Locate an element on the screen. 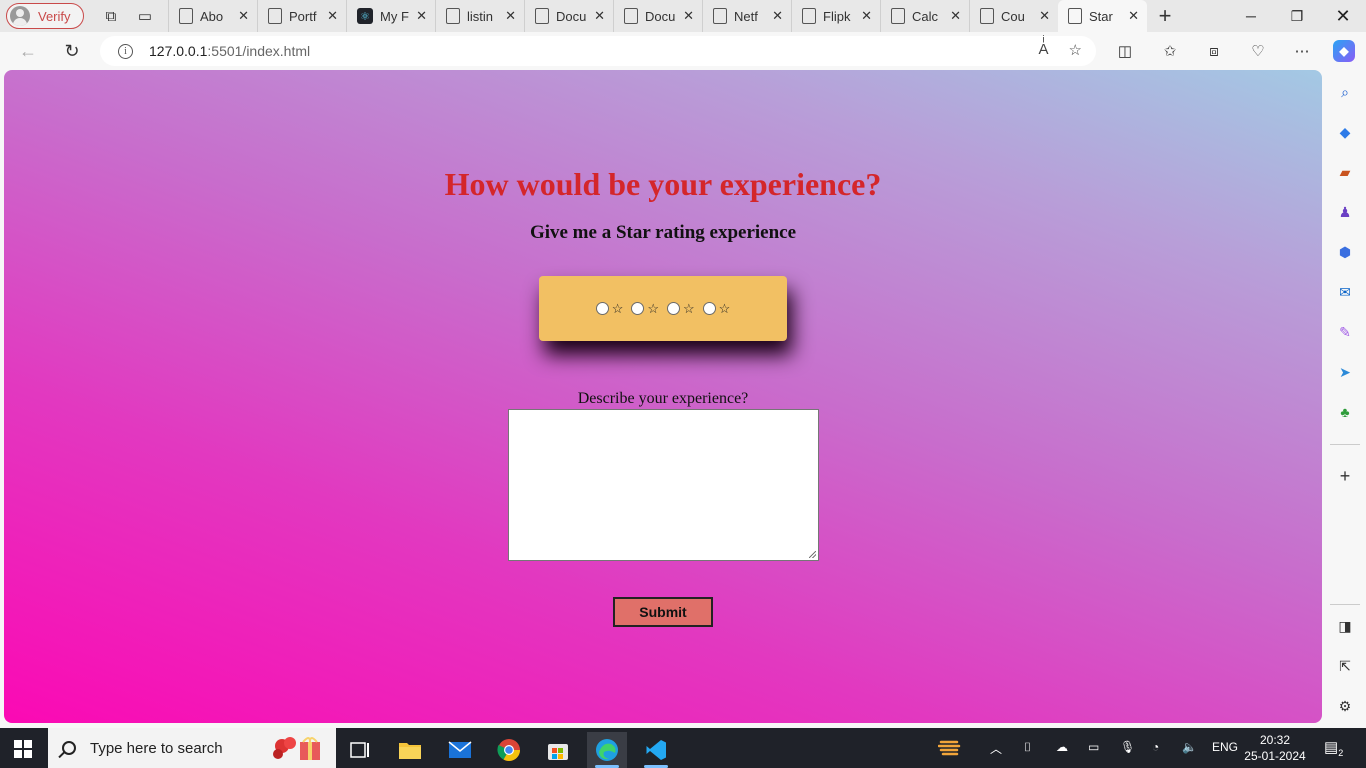 This screenshot has width=1366, height=768. tab-label: Flipk is located at coordinates (837, 16).